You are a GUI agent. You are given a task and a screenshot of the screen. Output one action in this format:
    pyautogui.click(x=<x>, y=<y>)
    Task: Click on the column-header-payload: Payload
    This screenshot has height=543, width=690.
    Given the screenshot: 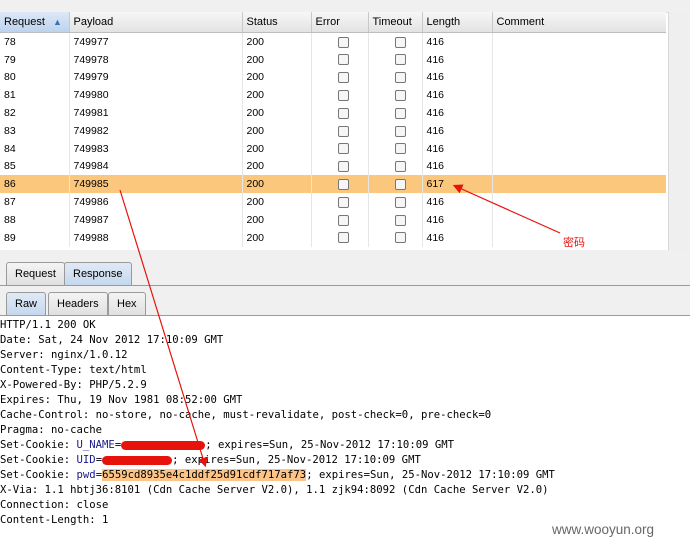 What is the action you would take?
    pyautogui.click(x=156, y=22)
    